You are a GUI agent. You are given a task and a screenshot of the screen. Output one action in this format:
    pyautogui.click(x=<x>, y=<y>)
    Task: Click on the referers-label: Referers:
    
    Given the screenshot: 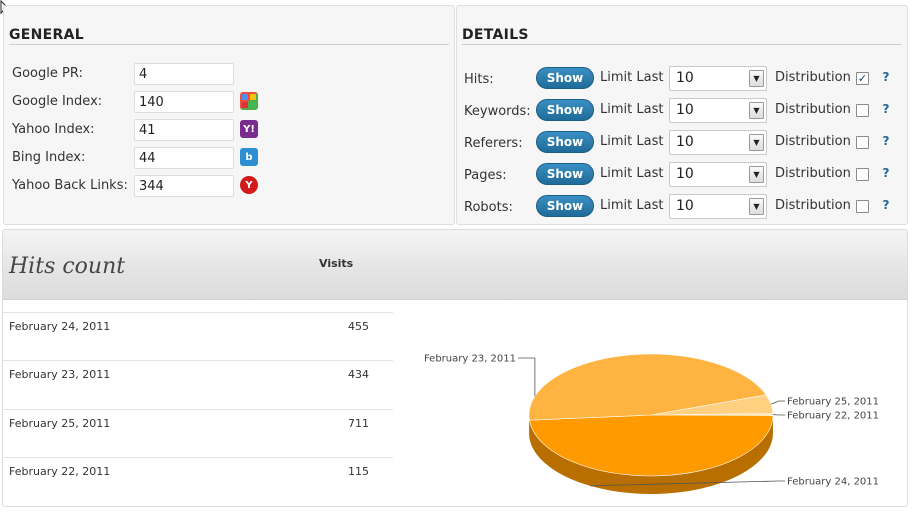 What is the action you would take?
    pyautogui.click(x=493, y=143)
    